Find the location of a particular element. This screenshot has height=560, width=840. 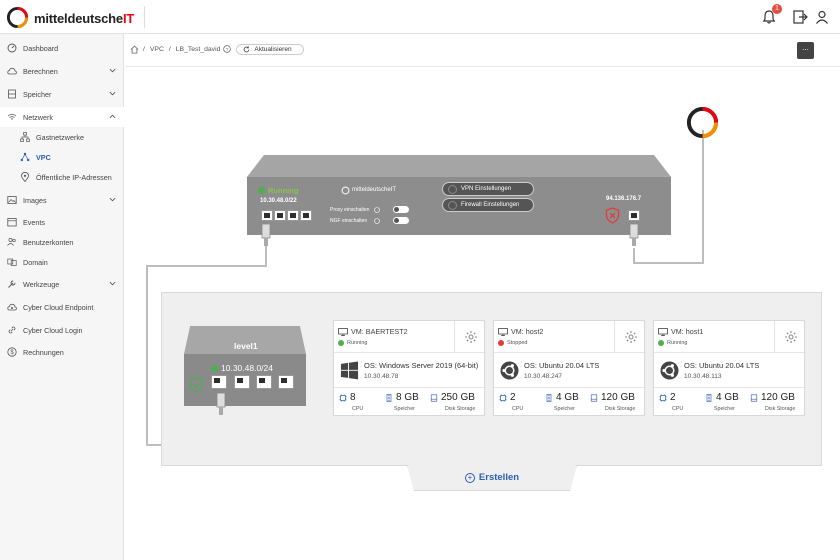

router-brand: mitteldeutscheIT is located at coordinates (374, 190).